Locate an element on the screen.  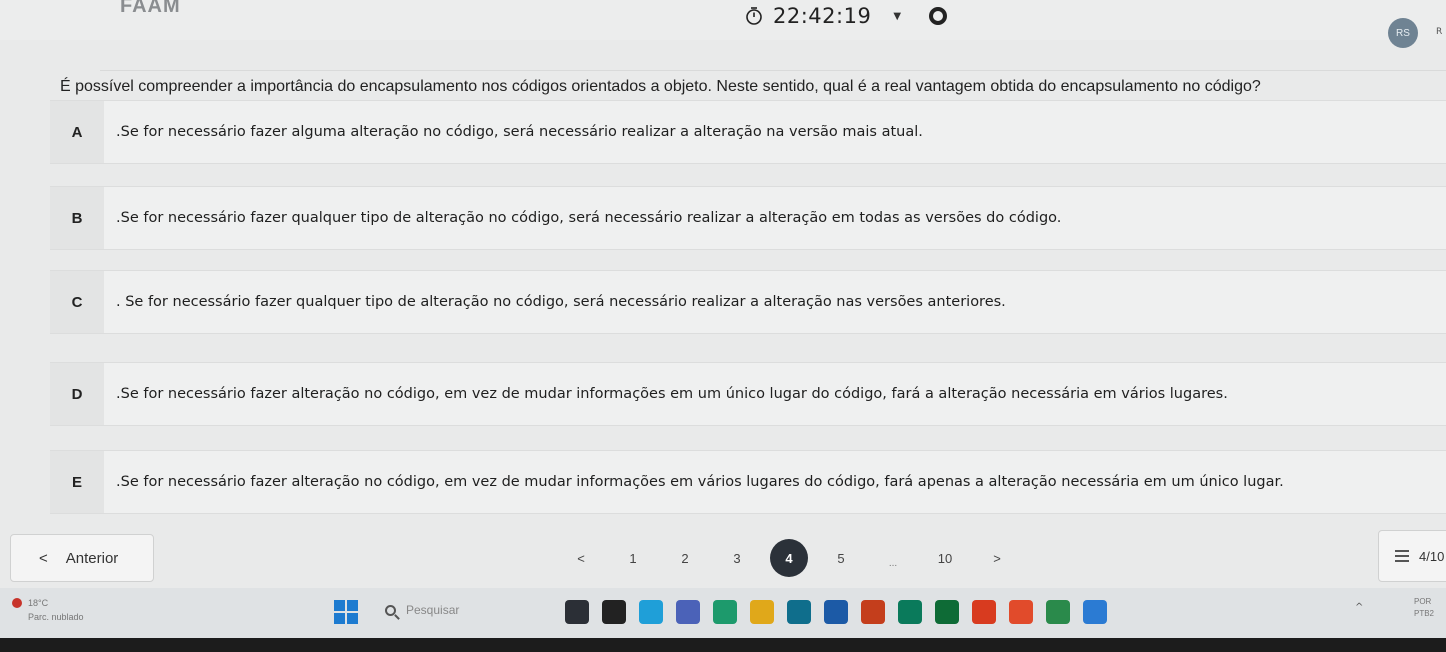
system-tray: ^ is located at coordinates (1359, 607).